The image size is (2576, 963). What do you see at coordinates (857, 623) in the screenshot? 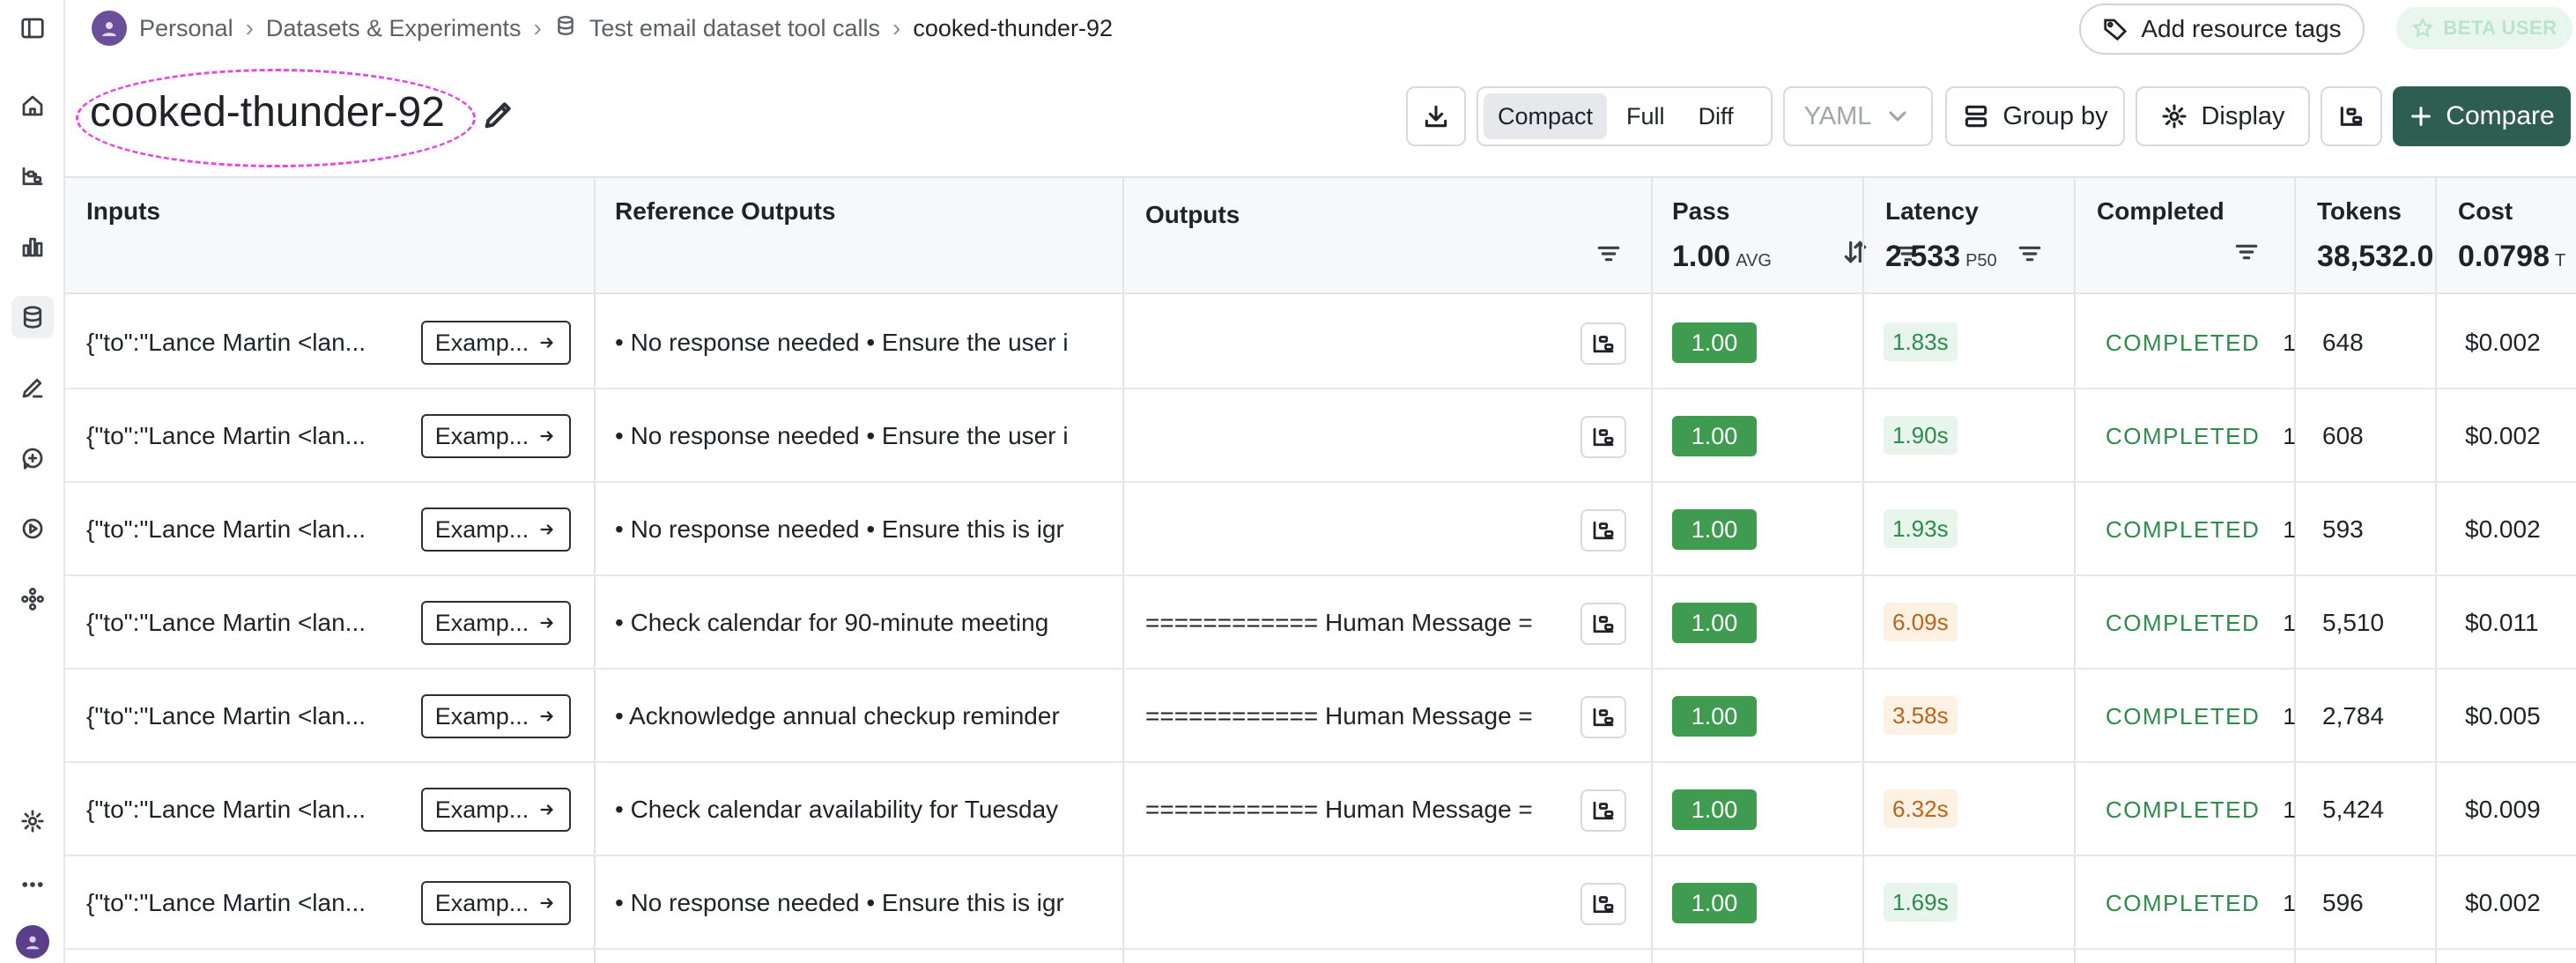
I see `reference-output-cell: • Check calendar for 90-minute meeting` at bounding box center [857, 623].